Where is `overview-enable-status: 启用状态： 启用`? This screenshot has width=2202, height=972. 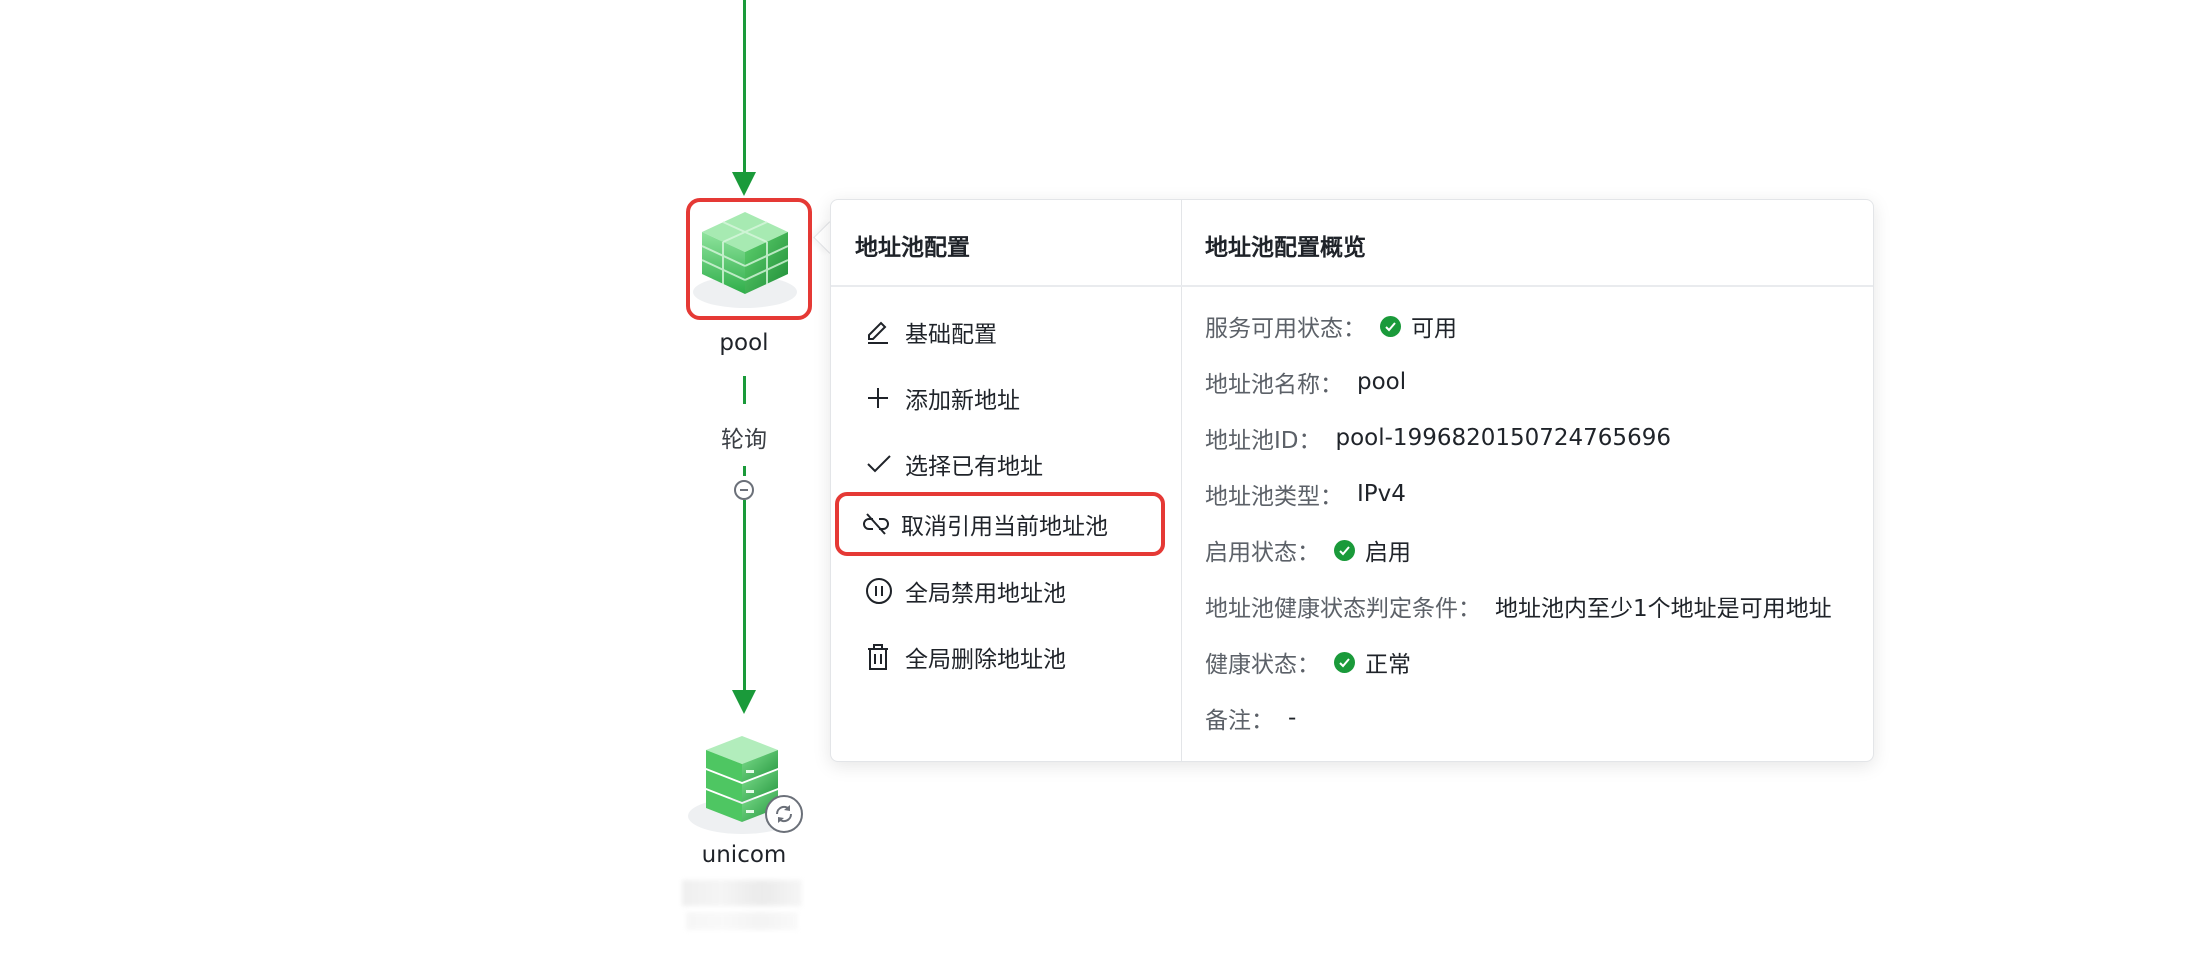 overview-enable-status: 启用状态： 启用 is located at coordinates (1308, 550).